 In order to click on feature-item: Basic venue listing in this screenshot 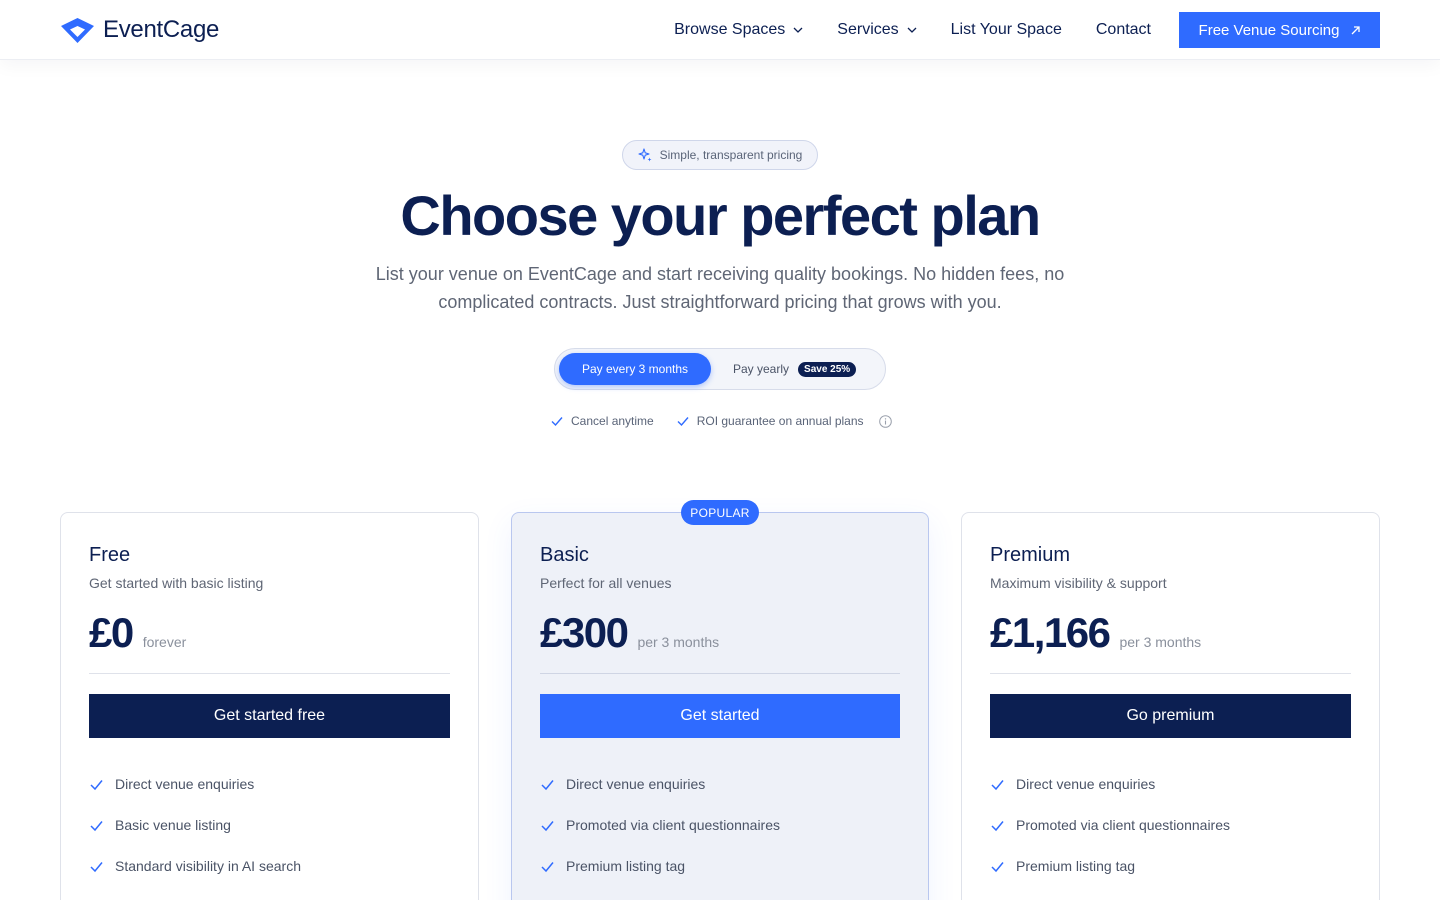, I will do `click(195, 825)`.